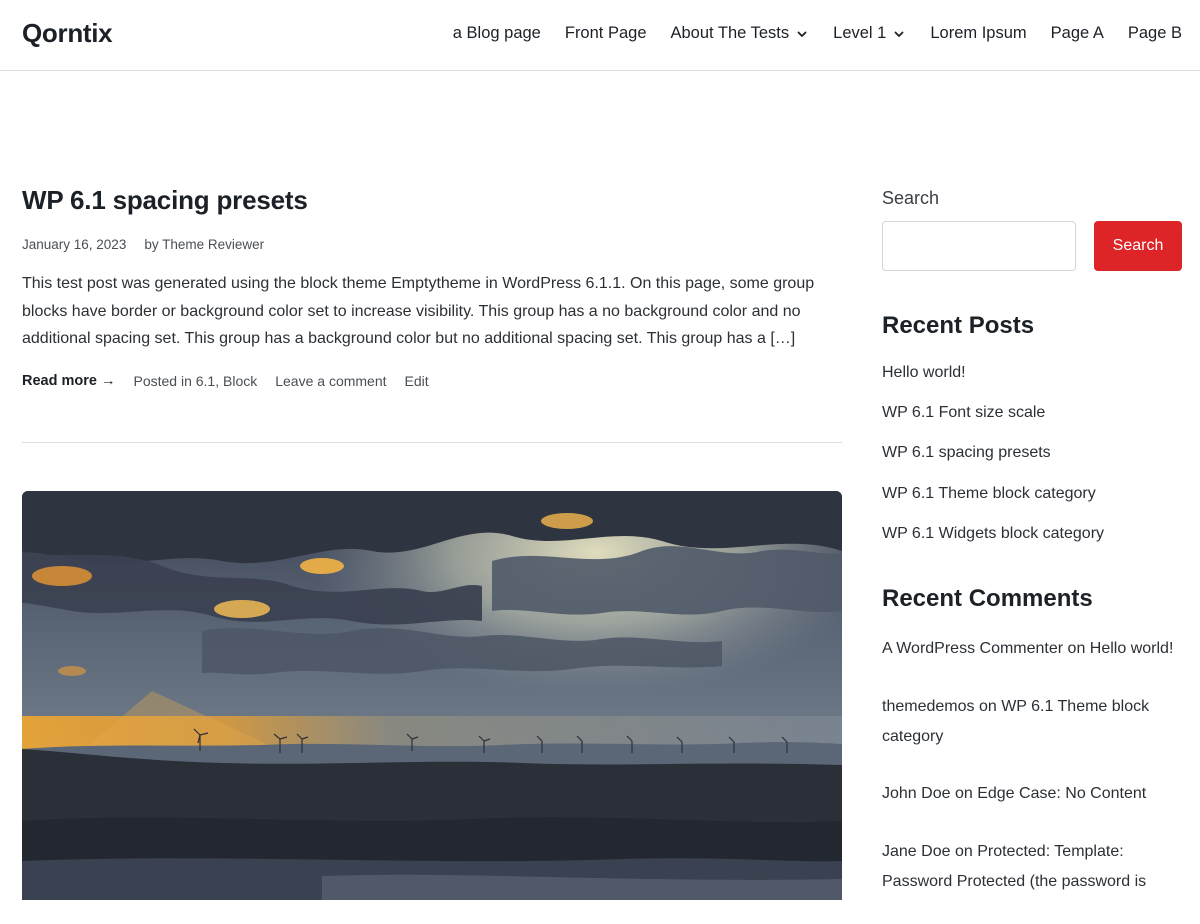  I want to click on recent-post-link: WP 6.1 Widgets block category, so click(993, 533).